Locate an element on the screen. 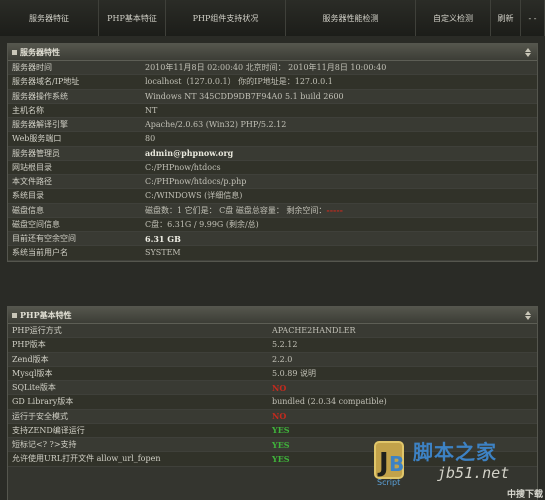  php-info-row: 允许使用URL打开文件 allow_url_fopen YES is located at coordinates (272, 459).